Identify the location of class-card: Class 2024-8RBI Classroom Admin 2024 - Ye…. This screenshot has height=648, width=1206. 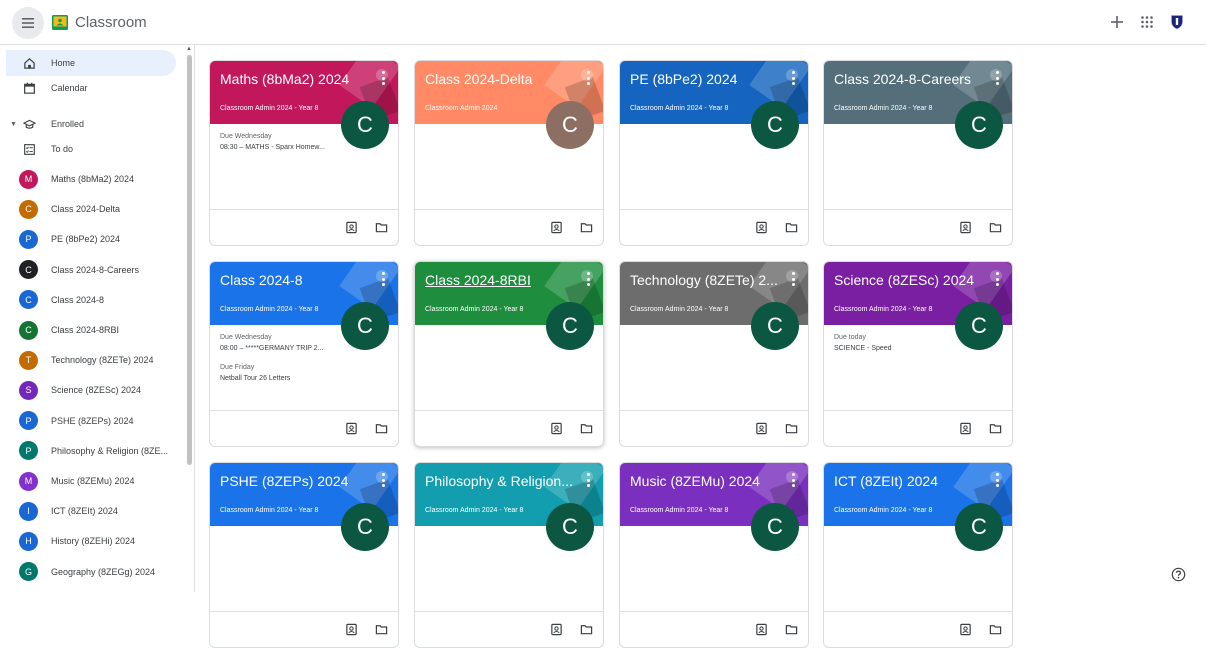
(509, 354).